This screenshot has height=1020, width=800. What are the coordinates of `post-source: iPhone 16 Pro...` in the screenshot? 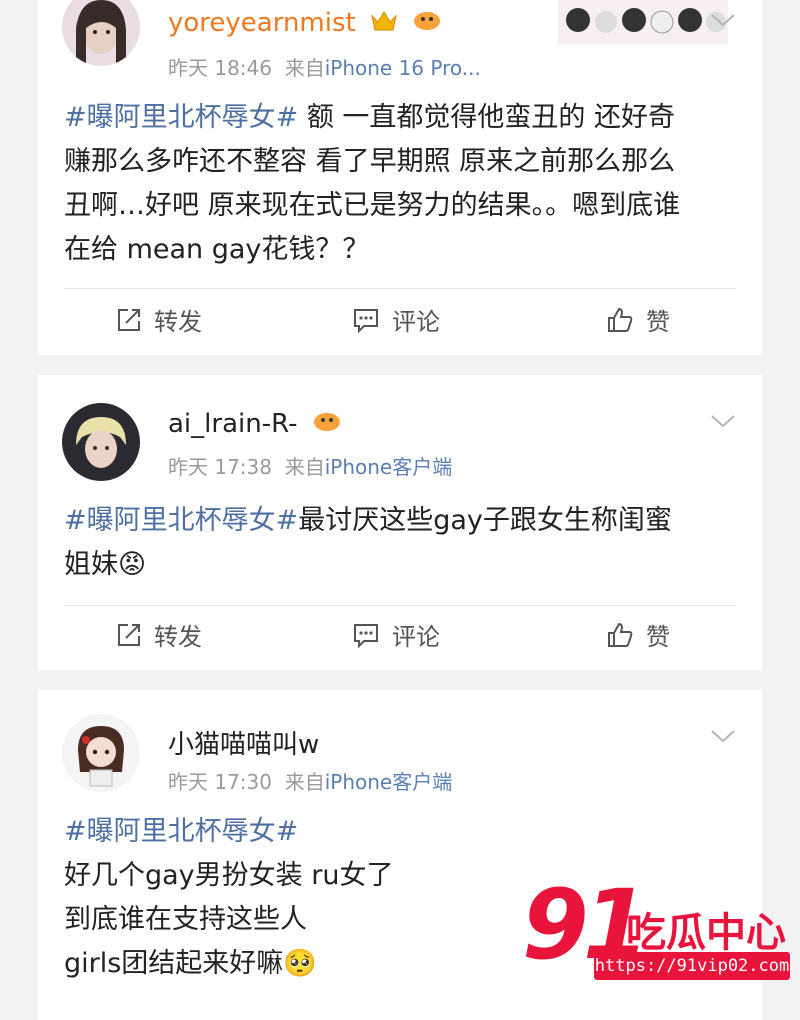 It's located at (403, 68).